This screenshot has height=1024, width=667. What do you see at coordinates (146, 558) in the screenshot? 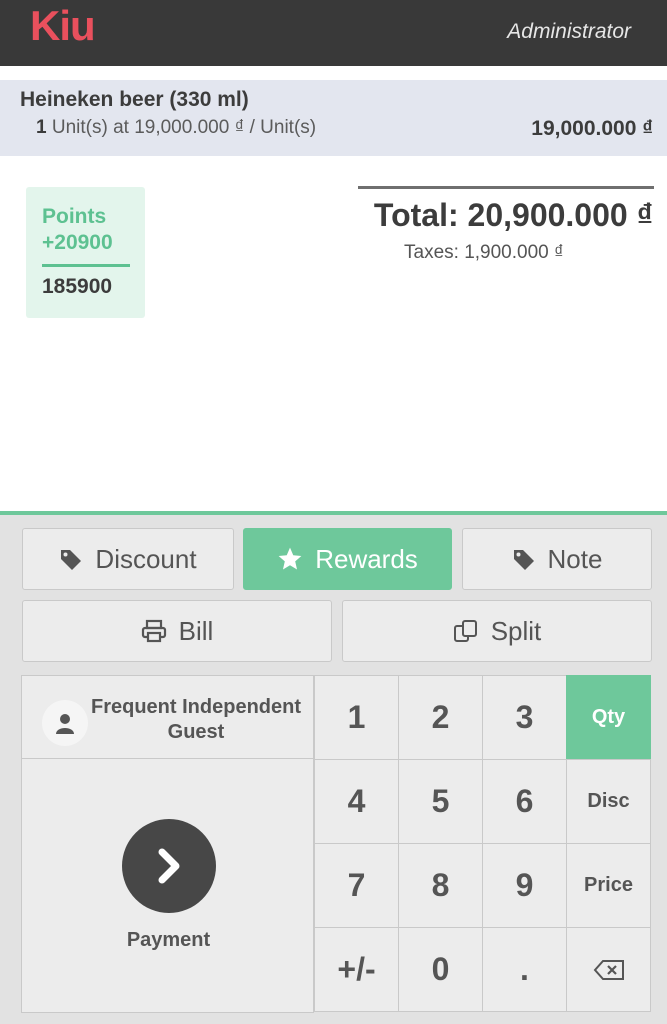
I see `discount-label: Discount` at bounding box center [146, 558].